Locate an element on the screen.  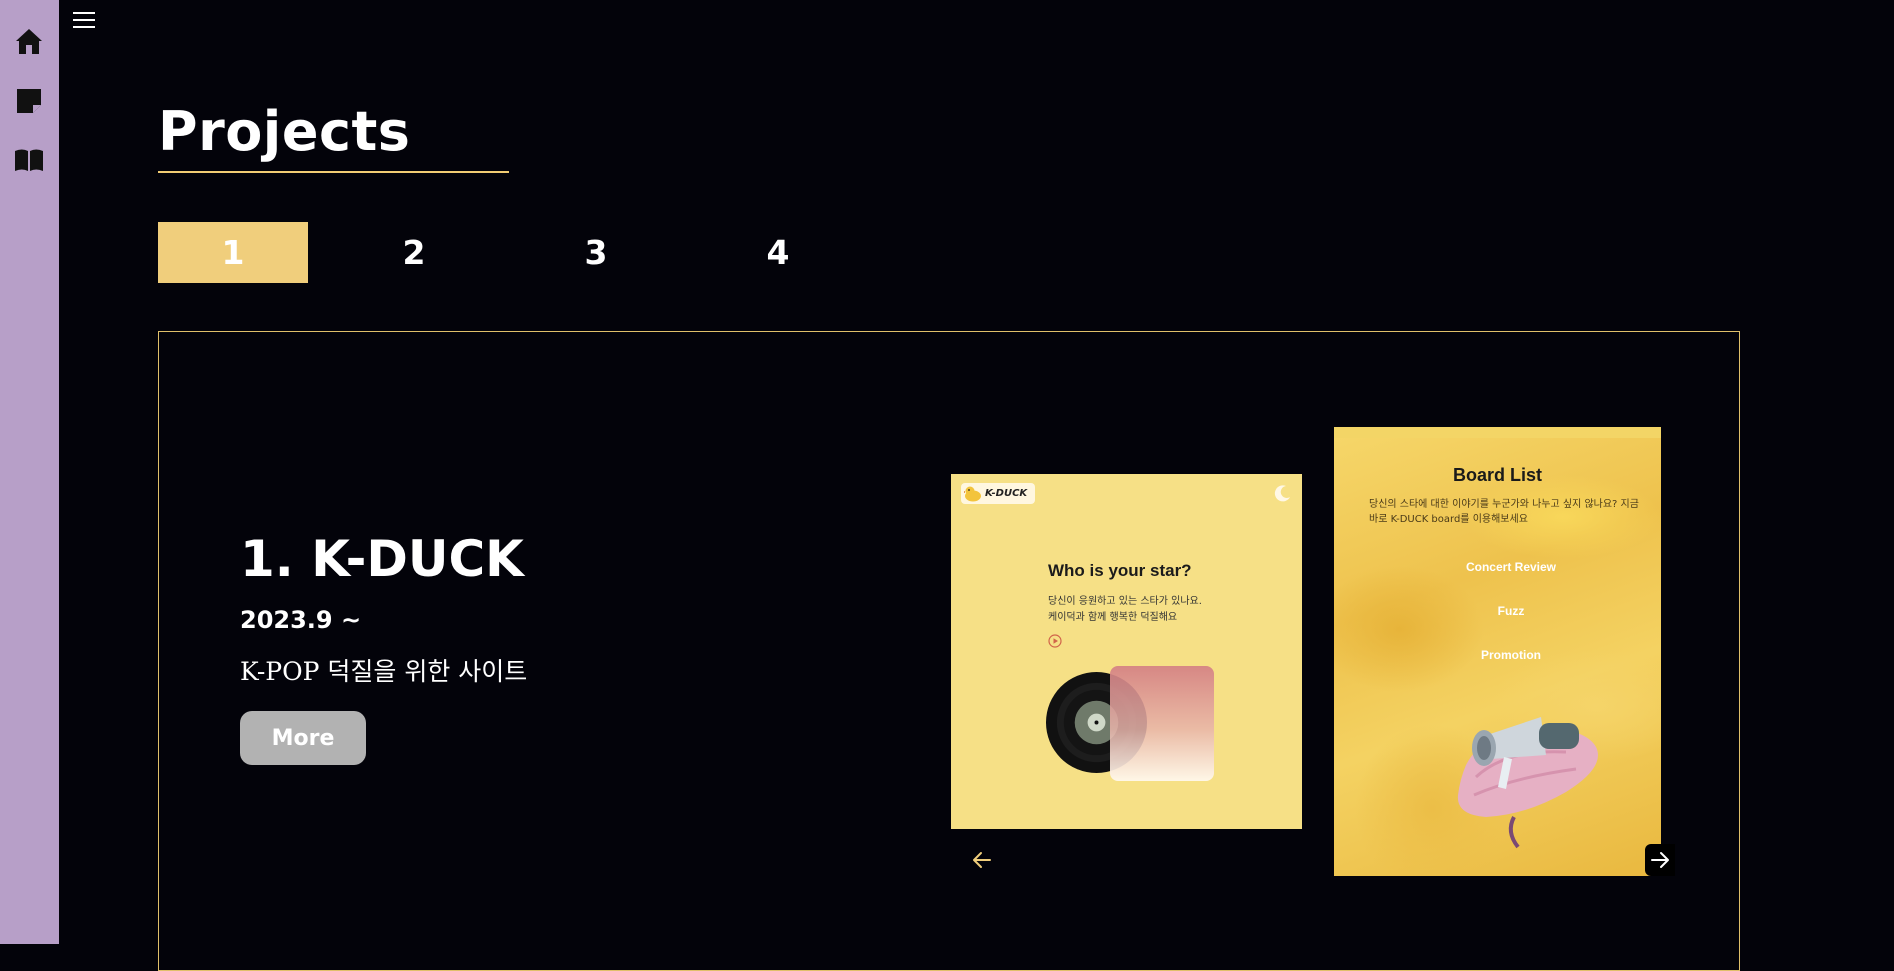
moon-icon is located at coordinates (1283, 493).